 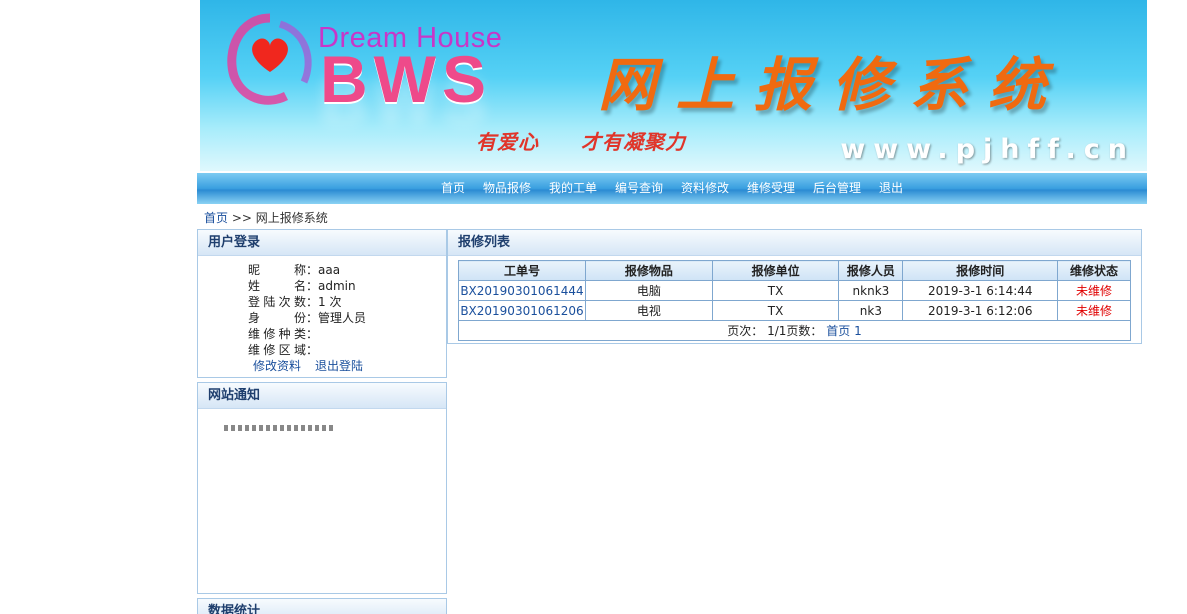 I want to click on nav-admin: 后台管理, so click(x=837, y=188).